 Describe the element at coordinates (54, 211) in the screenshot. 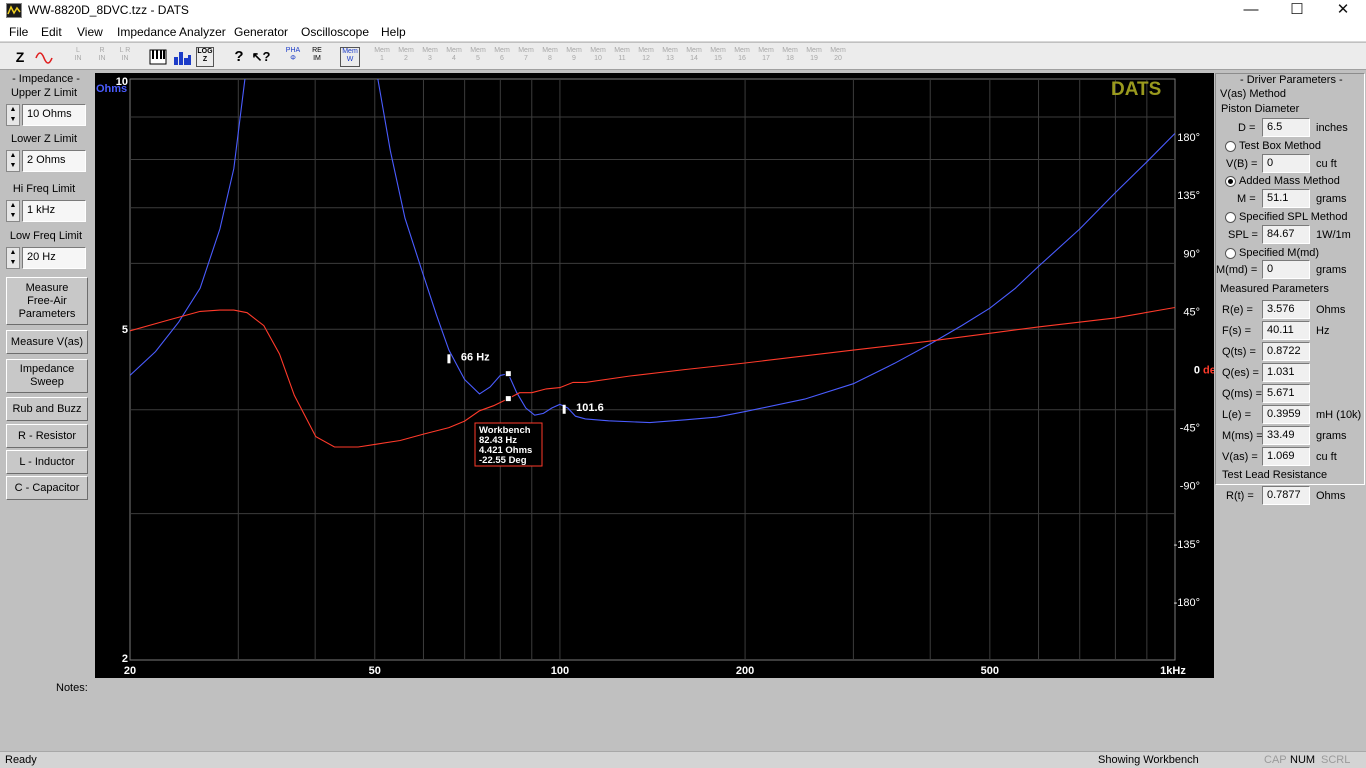

I see `hi-freq-field: 1 kHz` at that location.